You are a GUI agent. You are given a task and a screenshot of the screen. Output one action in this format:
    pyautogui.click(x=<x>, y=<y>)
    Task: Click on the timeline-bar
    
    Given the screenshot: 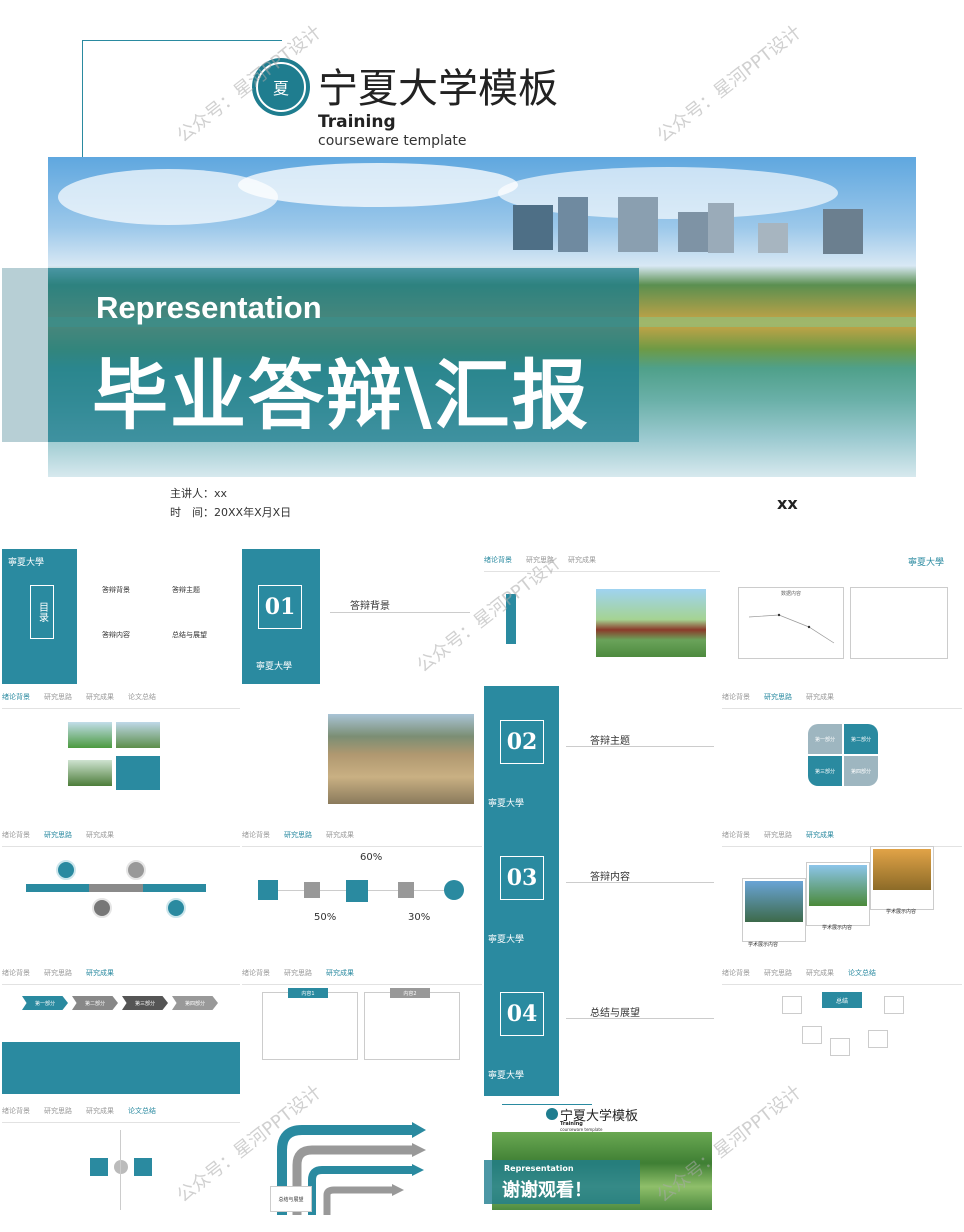 What is the action you would take?
    pyautogui.click(x=116, y=888)
    